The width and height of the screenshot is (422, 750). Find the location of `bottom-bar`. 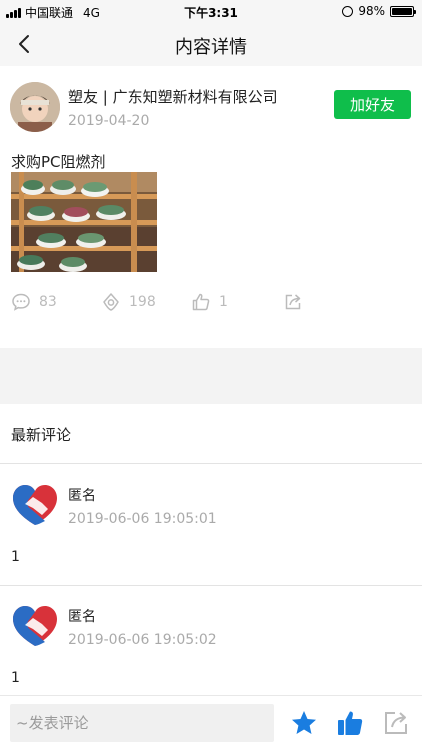

bottom-bar is located at coordinates (211, 722).